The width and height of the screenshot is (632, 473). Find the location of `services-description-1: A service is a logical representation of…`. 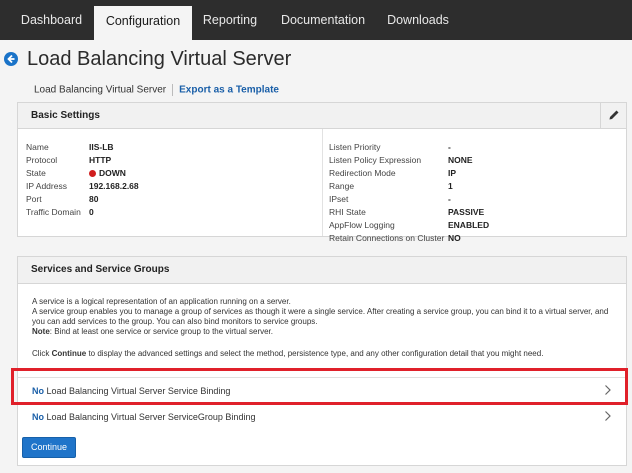

services-description-1: A service is a logical representation of… is located at coordinates (161, 301).